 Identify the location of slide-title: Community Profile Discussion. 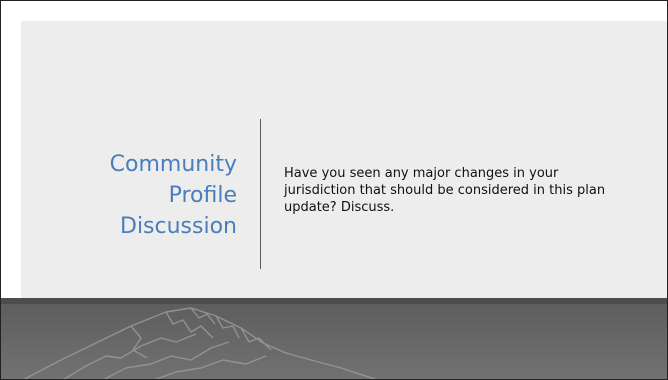
(173, 195).